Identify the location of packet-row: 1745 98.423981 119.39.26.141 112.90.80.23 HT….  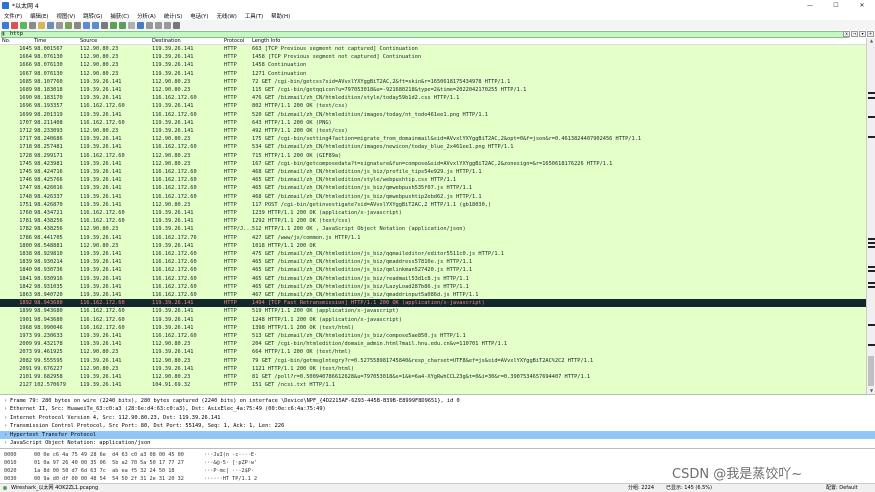
(433, 164).